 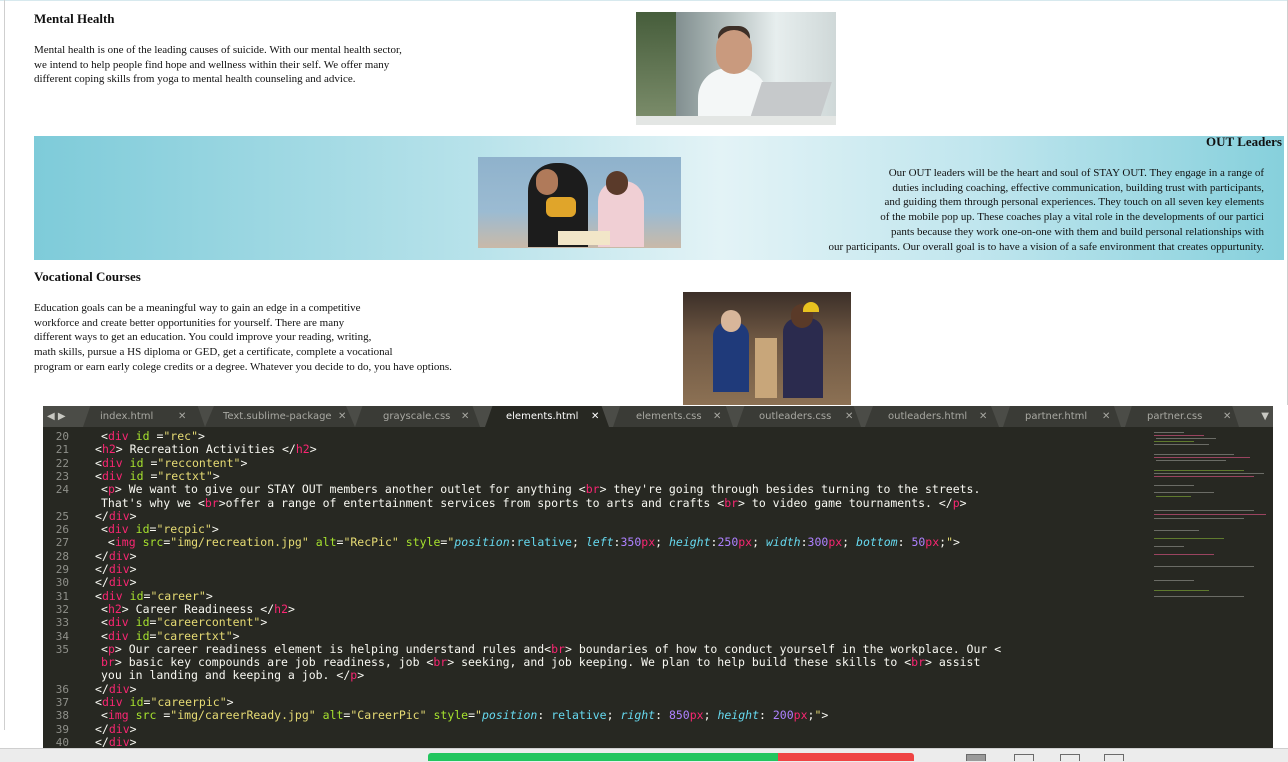 I want to click on code-line: <div id ="rectxt">, so click(x=157, y=475).